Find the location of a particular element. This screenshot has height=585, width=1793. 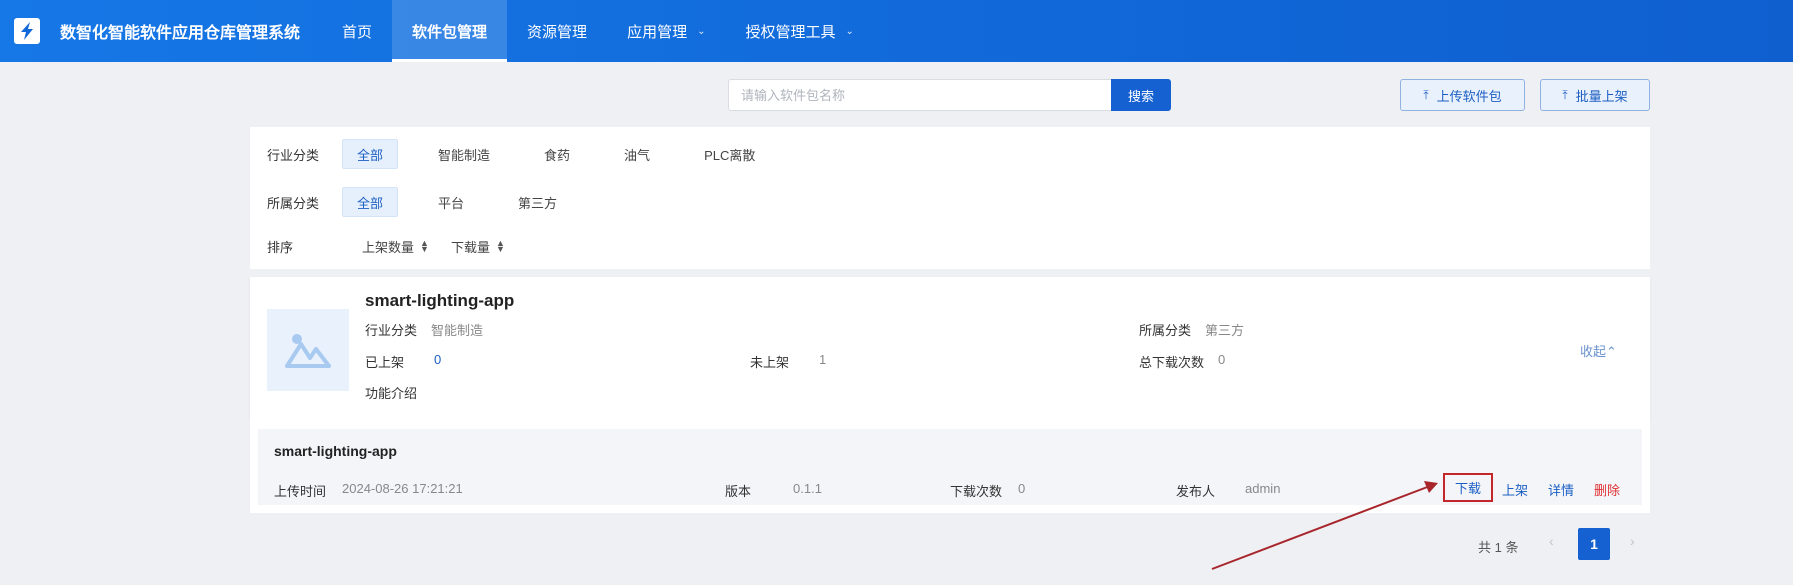

field-value: 智能制造 is located at coordinates (457, 330).